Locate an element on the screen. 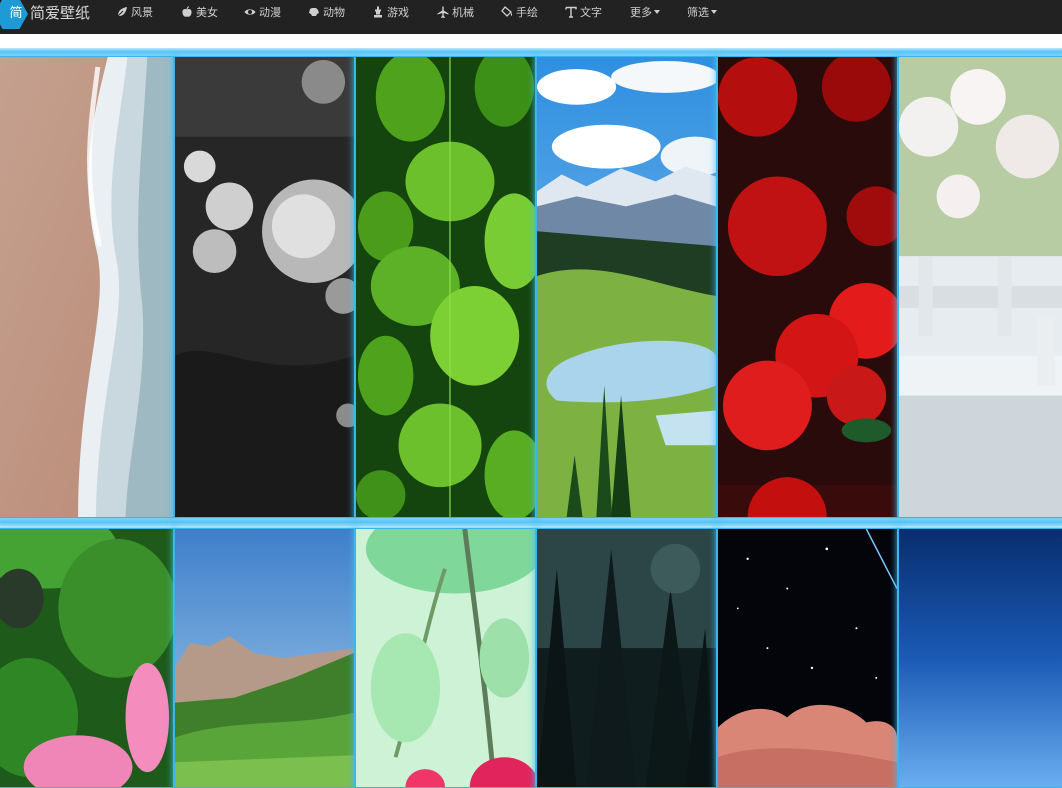 The height and width of the screenshot is (788, 1062). nav-filter-dropdown: 筛选 is located at coordinates (702, 13).